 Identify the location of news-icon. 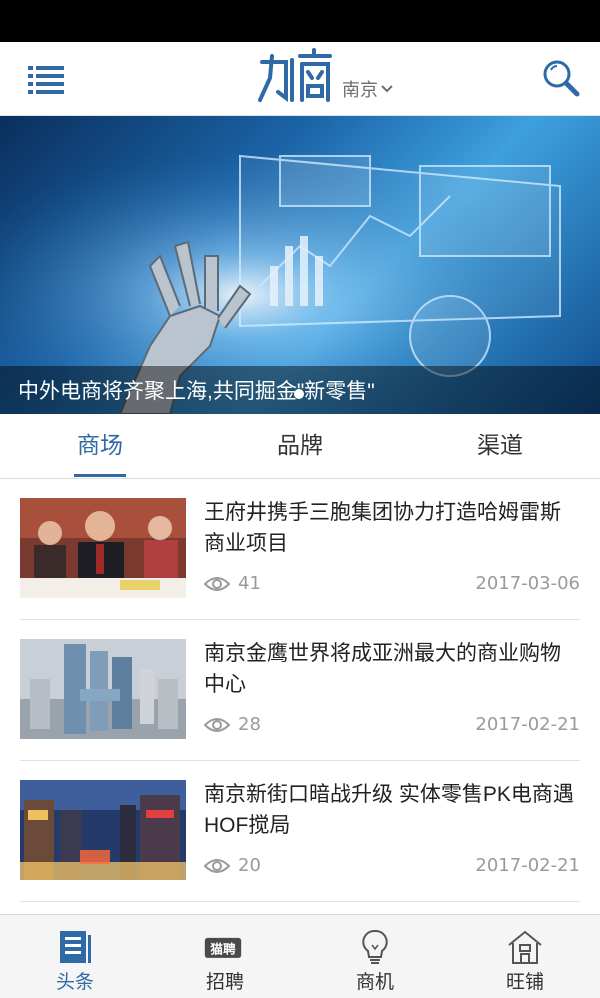
(75, 947).